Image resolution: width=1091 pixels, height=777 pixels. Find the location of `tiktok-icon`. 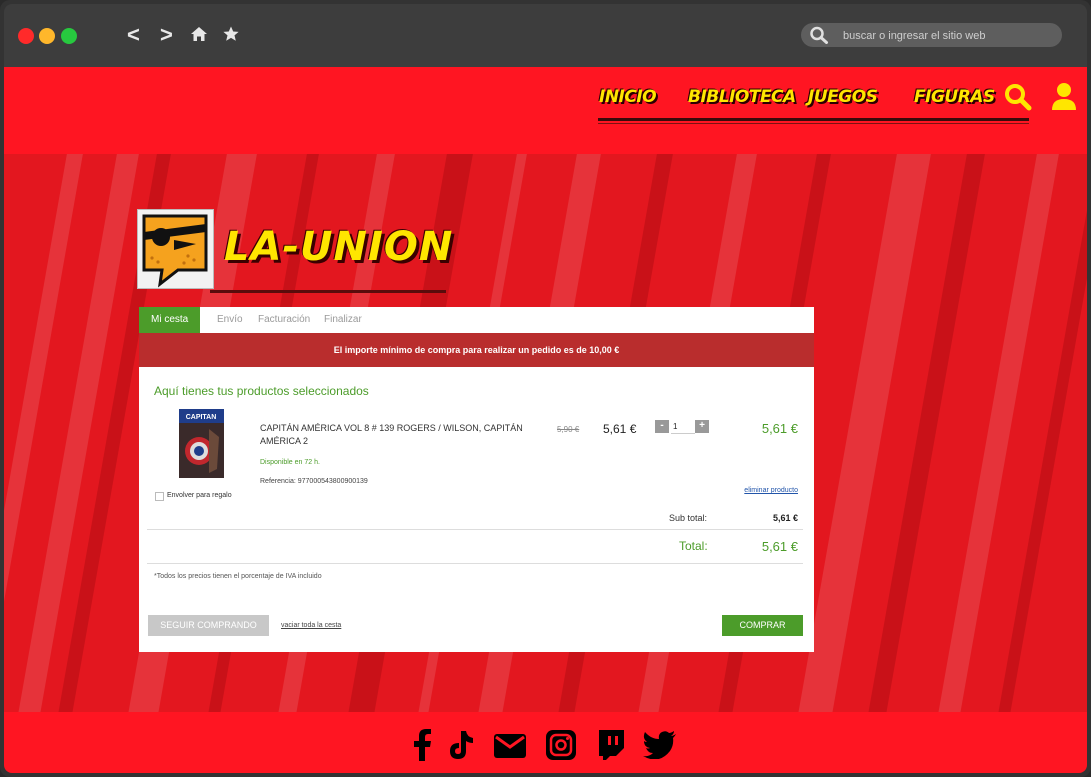

tiktok-icon is located at coordinates (461, 747).